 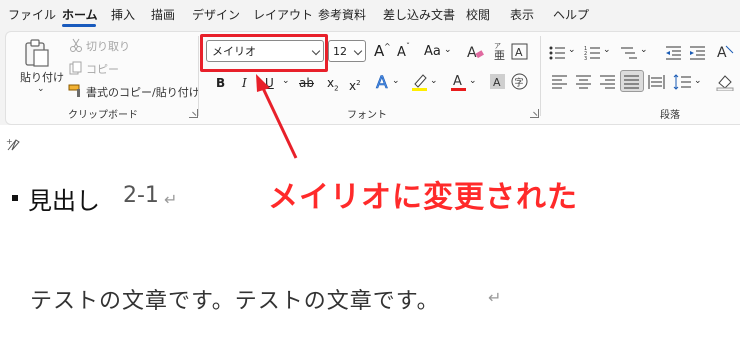 What do you see at coordinates (534, 113) in the screenshot?
I see `font-launcher-icon` at bounding box center [534, 113].